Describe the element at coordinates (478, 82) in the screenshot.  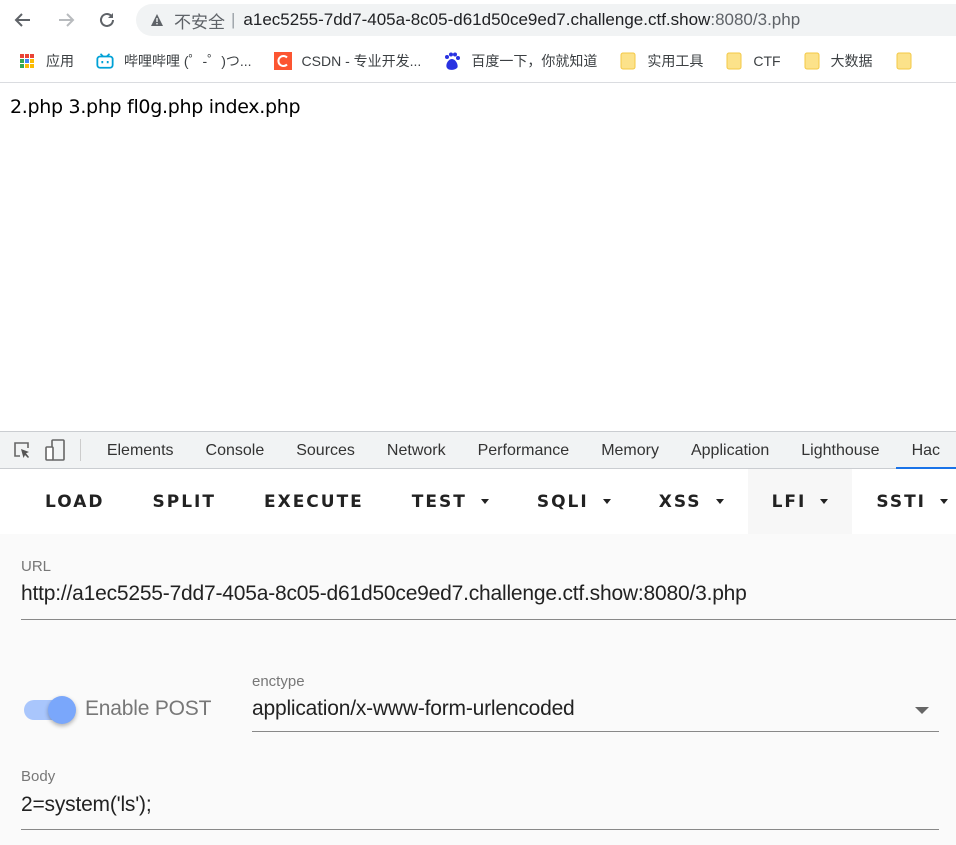
I see `toolbar-divider` at that location.